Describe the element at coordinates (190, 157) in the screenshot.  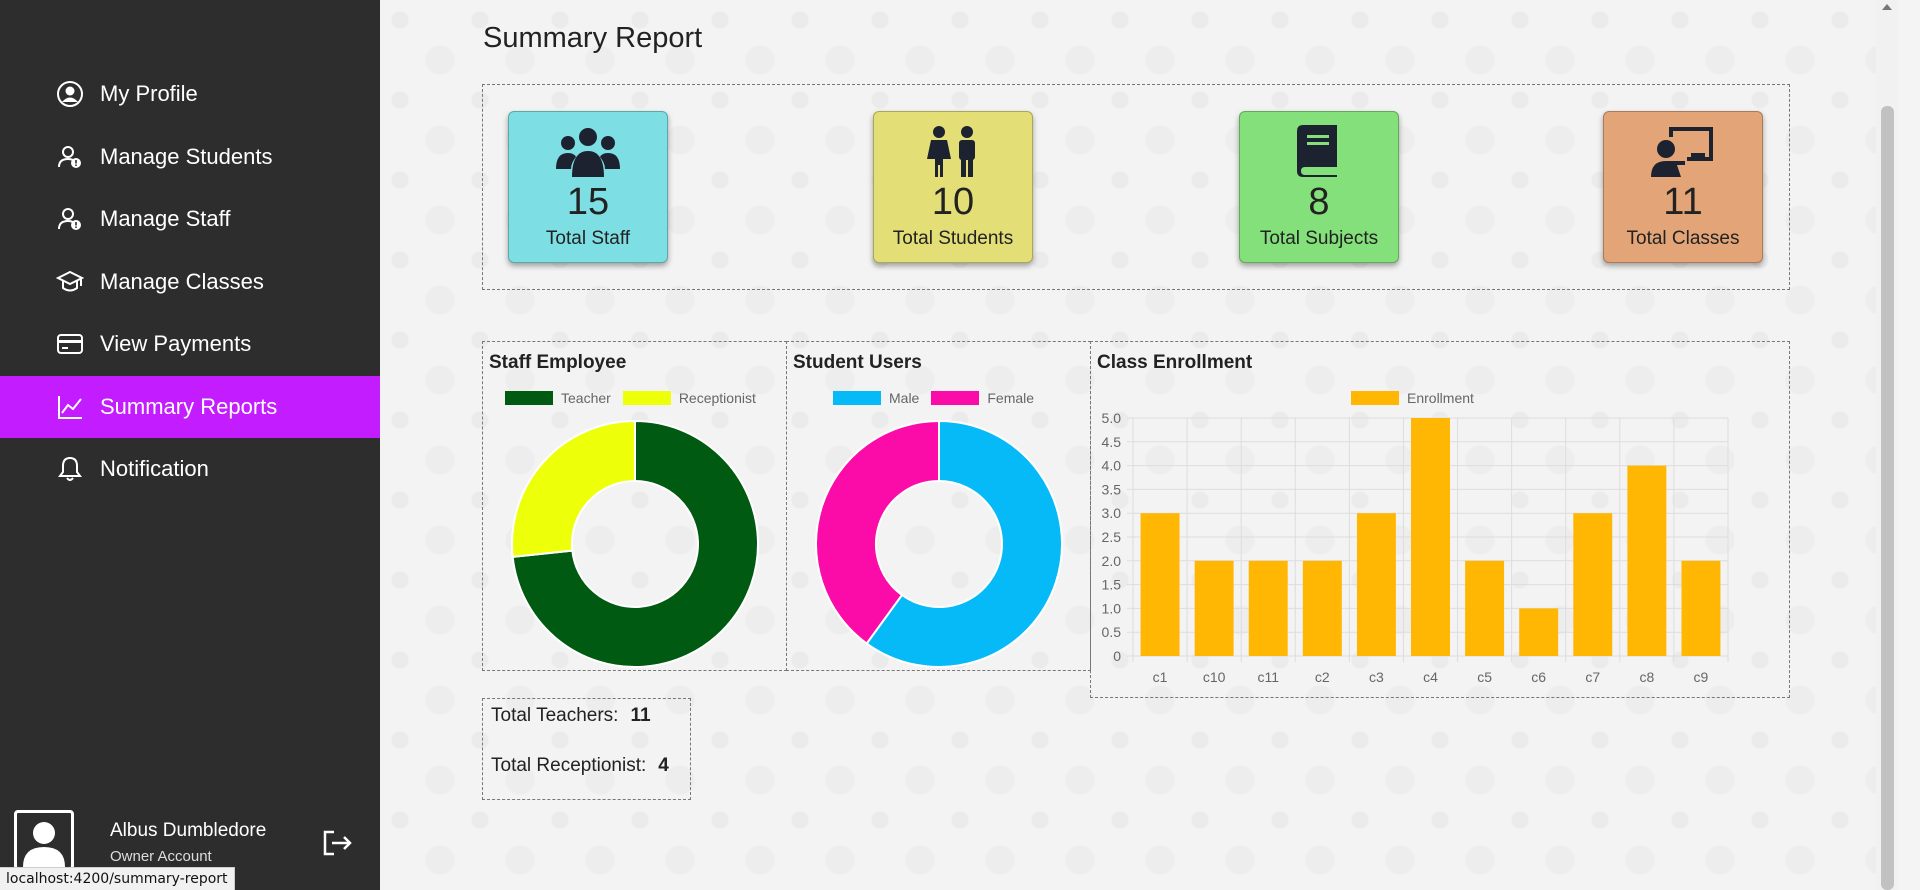
I see `sidebar-item-manage-students: Manage Students` at that location.